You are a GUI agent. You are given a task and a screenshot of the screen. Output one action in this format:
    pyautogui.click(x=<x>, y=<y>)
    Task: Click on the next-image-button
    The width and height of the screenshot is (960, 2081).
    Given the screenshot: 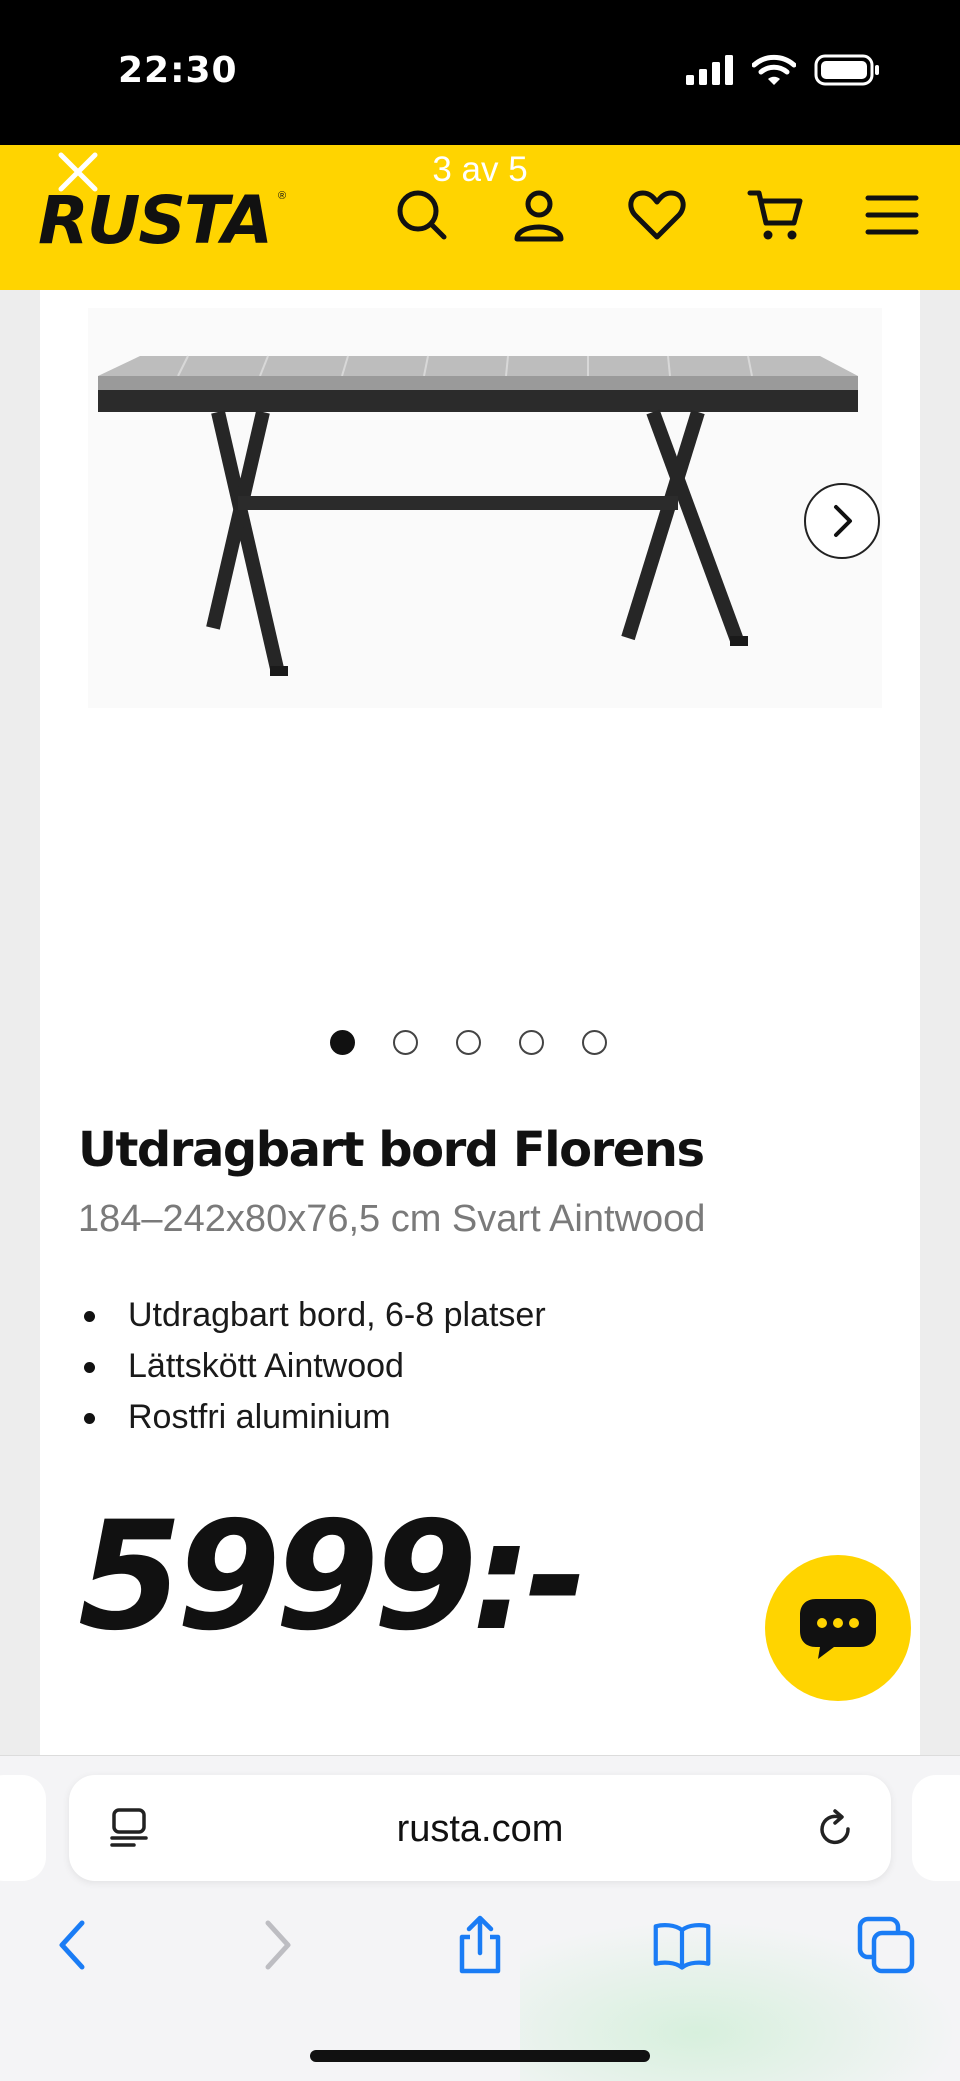 What is the action you would take?
    pyautogui.click(x=842, y=521)
    